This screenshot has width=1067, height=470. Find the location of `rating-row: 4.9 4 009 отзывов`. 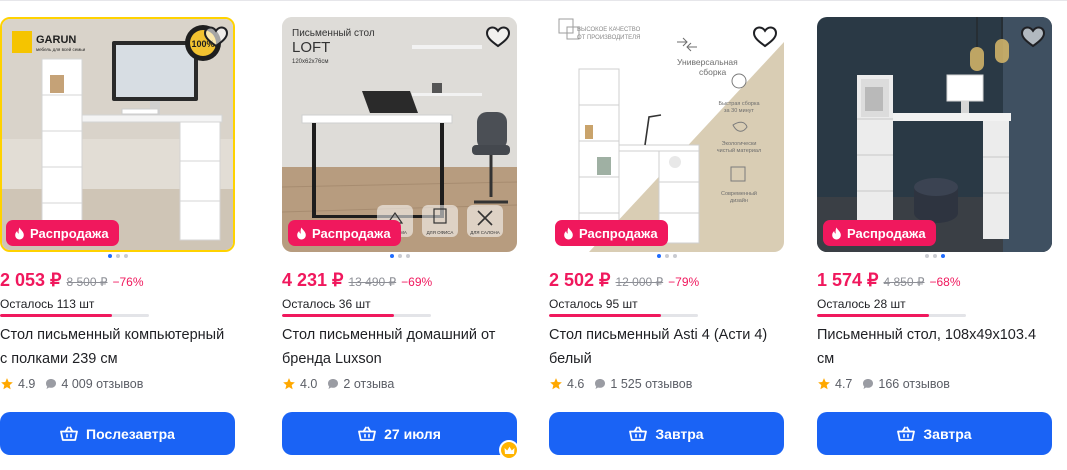

rating-row: 4.9 4 009 отзывов is located at coordinates (71, 384).